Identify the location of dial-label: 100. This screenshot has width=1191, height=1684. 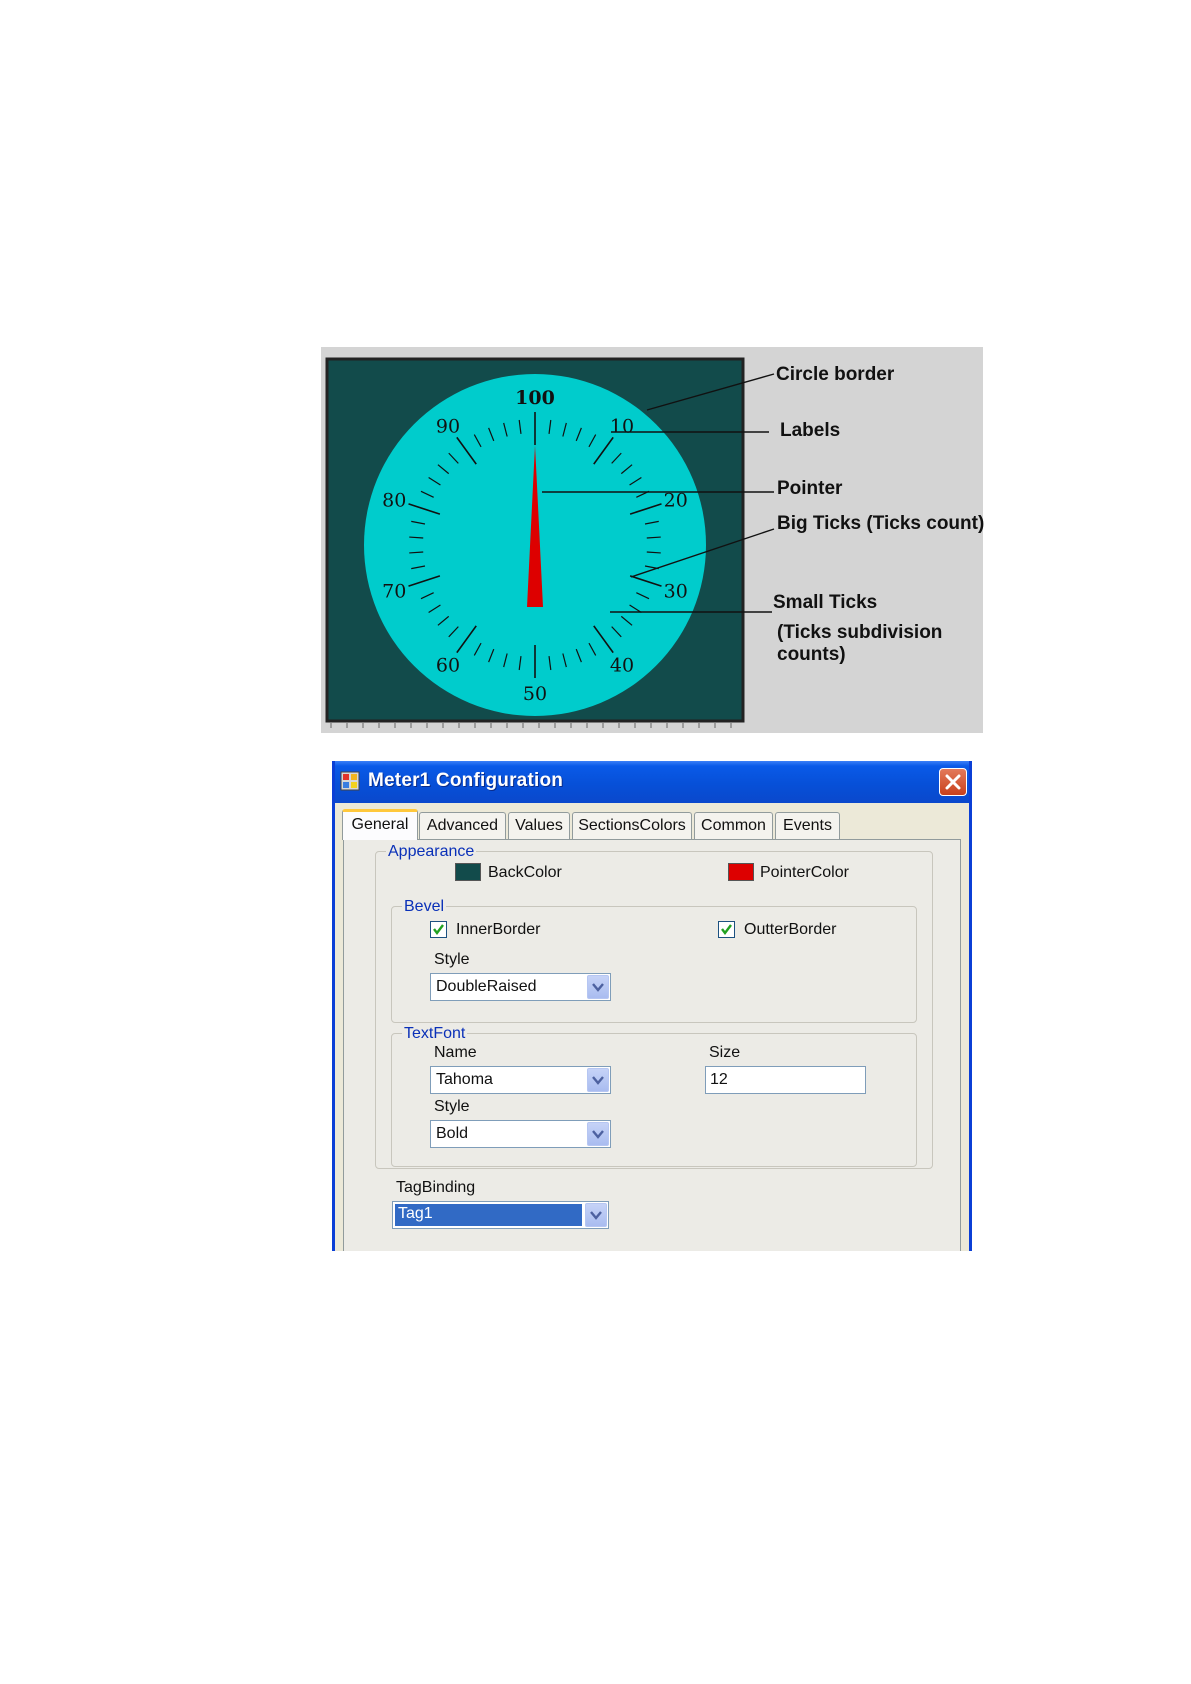
(535, 398).